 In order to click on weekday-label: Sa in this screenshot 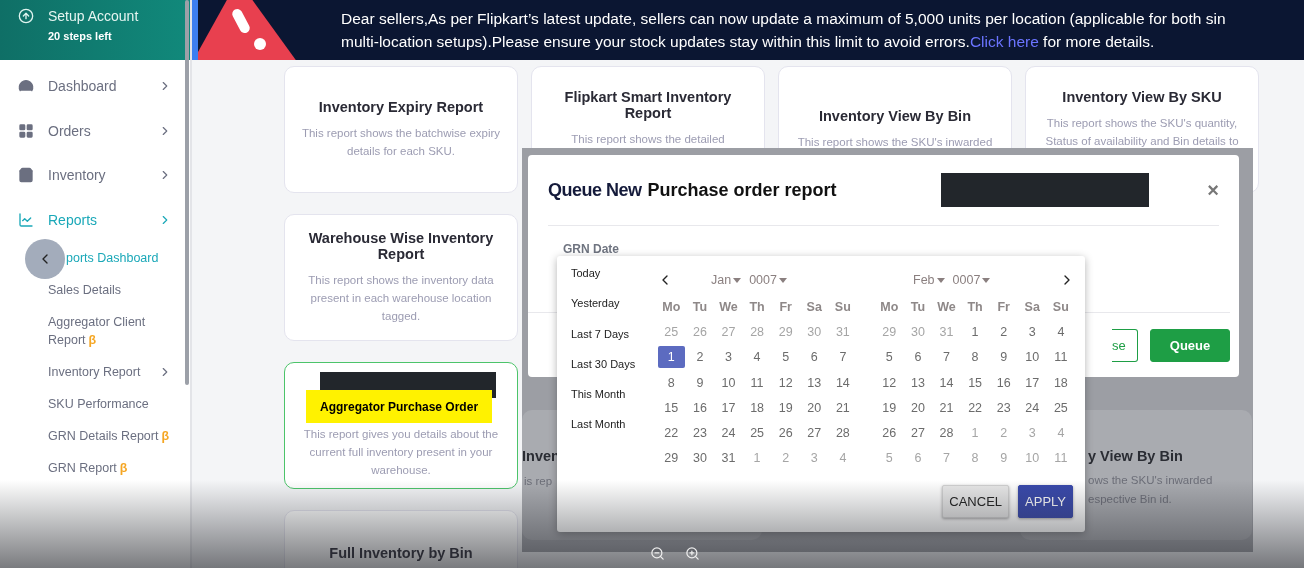, I will do `click(814, 306)`.